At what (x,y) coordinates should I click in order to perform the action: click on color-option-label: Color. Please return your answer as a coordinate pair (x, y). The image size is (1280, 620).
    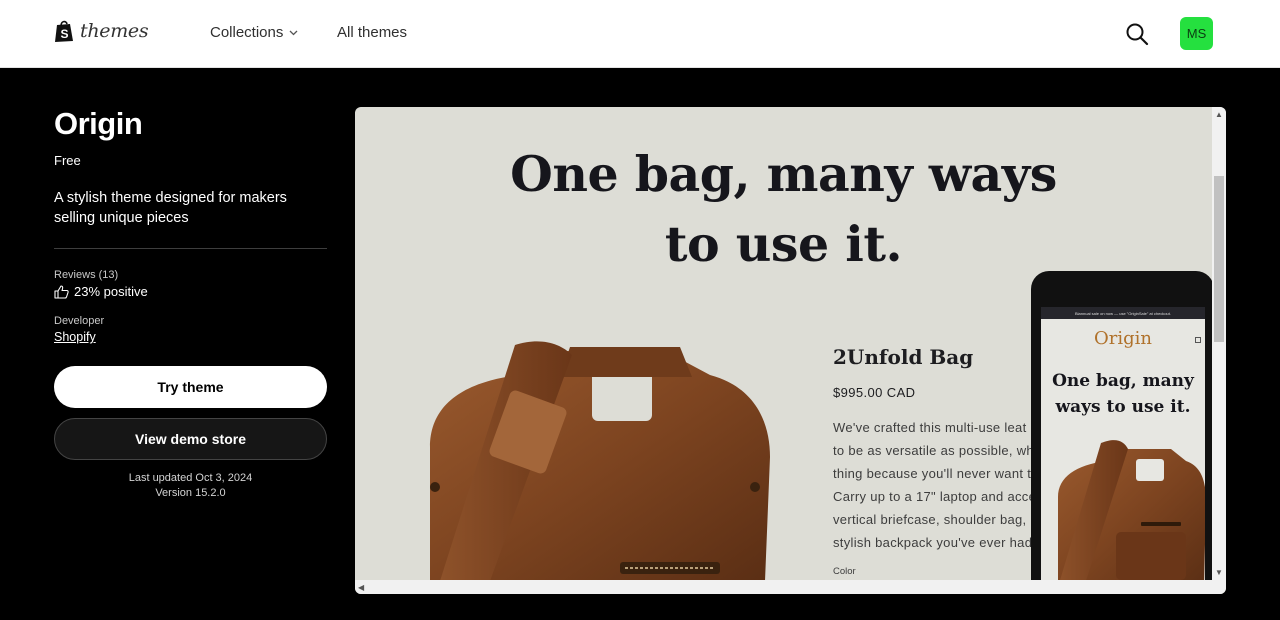
    Looking at the image, I should click on (844, 571).